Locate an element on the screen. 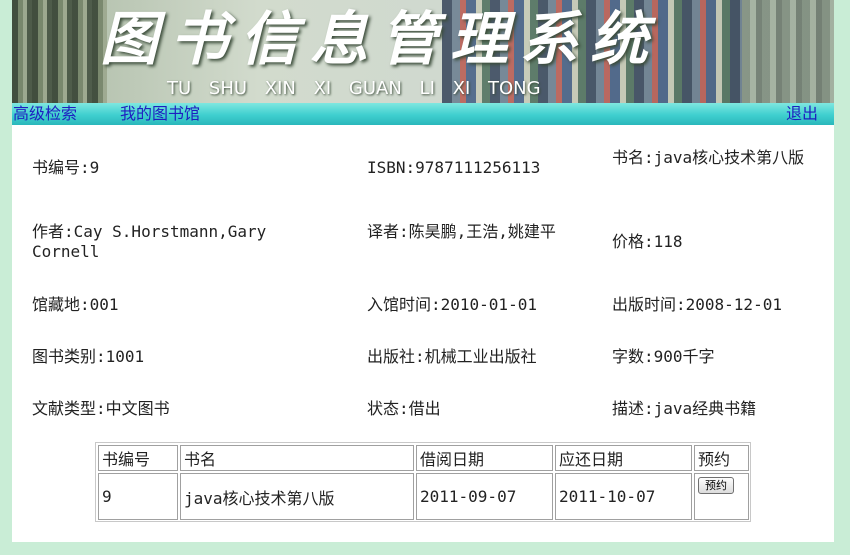 This screenshot has height=555, width=850. book-doc-type: 文献类型:中文图书 is located at coordinates (101, 408).